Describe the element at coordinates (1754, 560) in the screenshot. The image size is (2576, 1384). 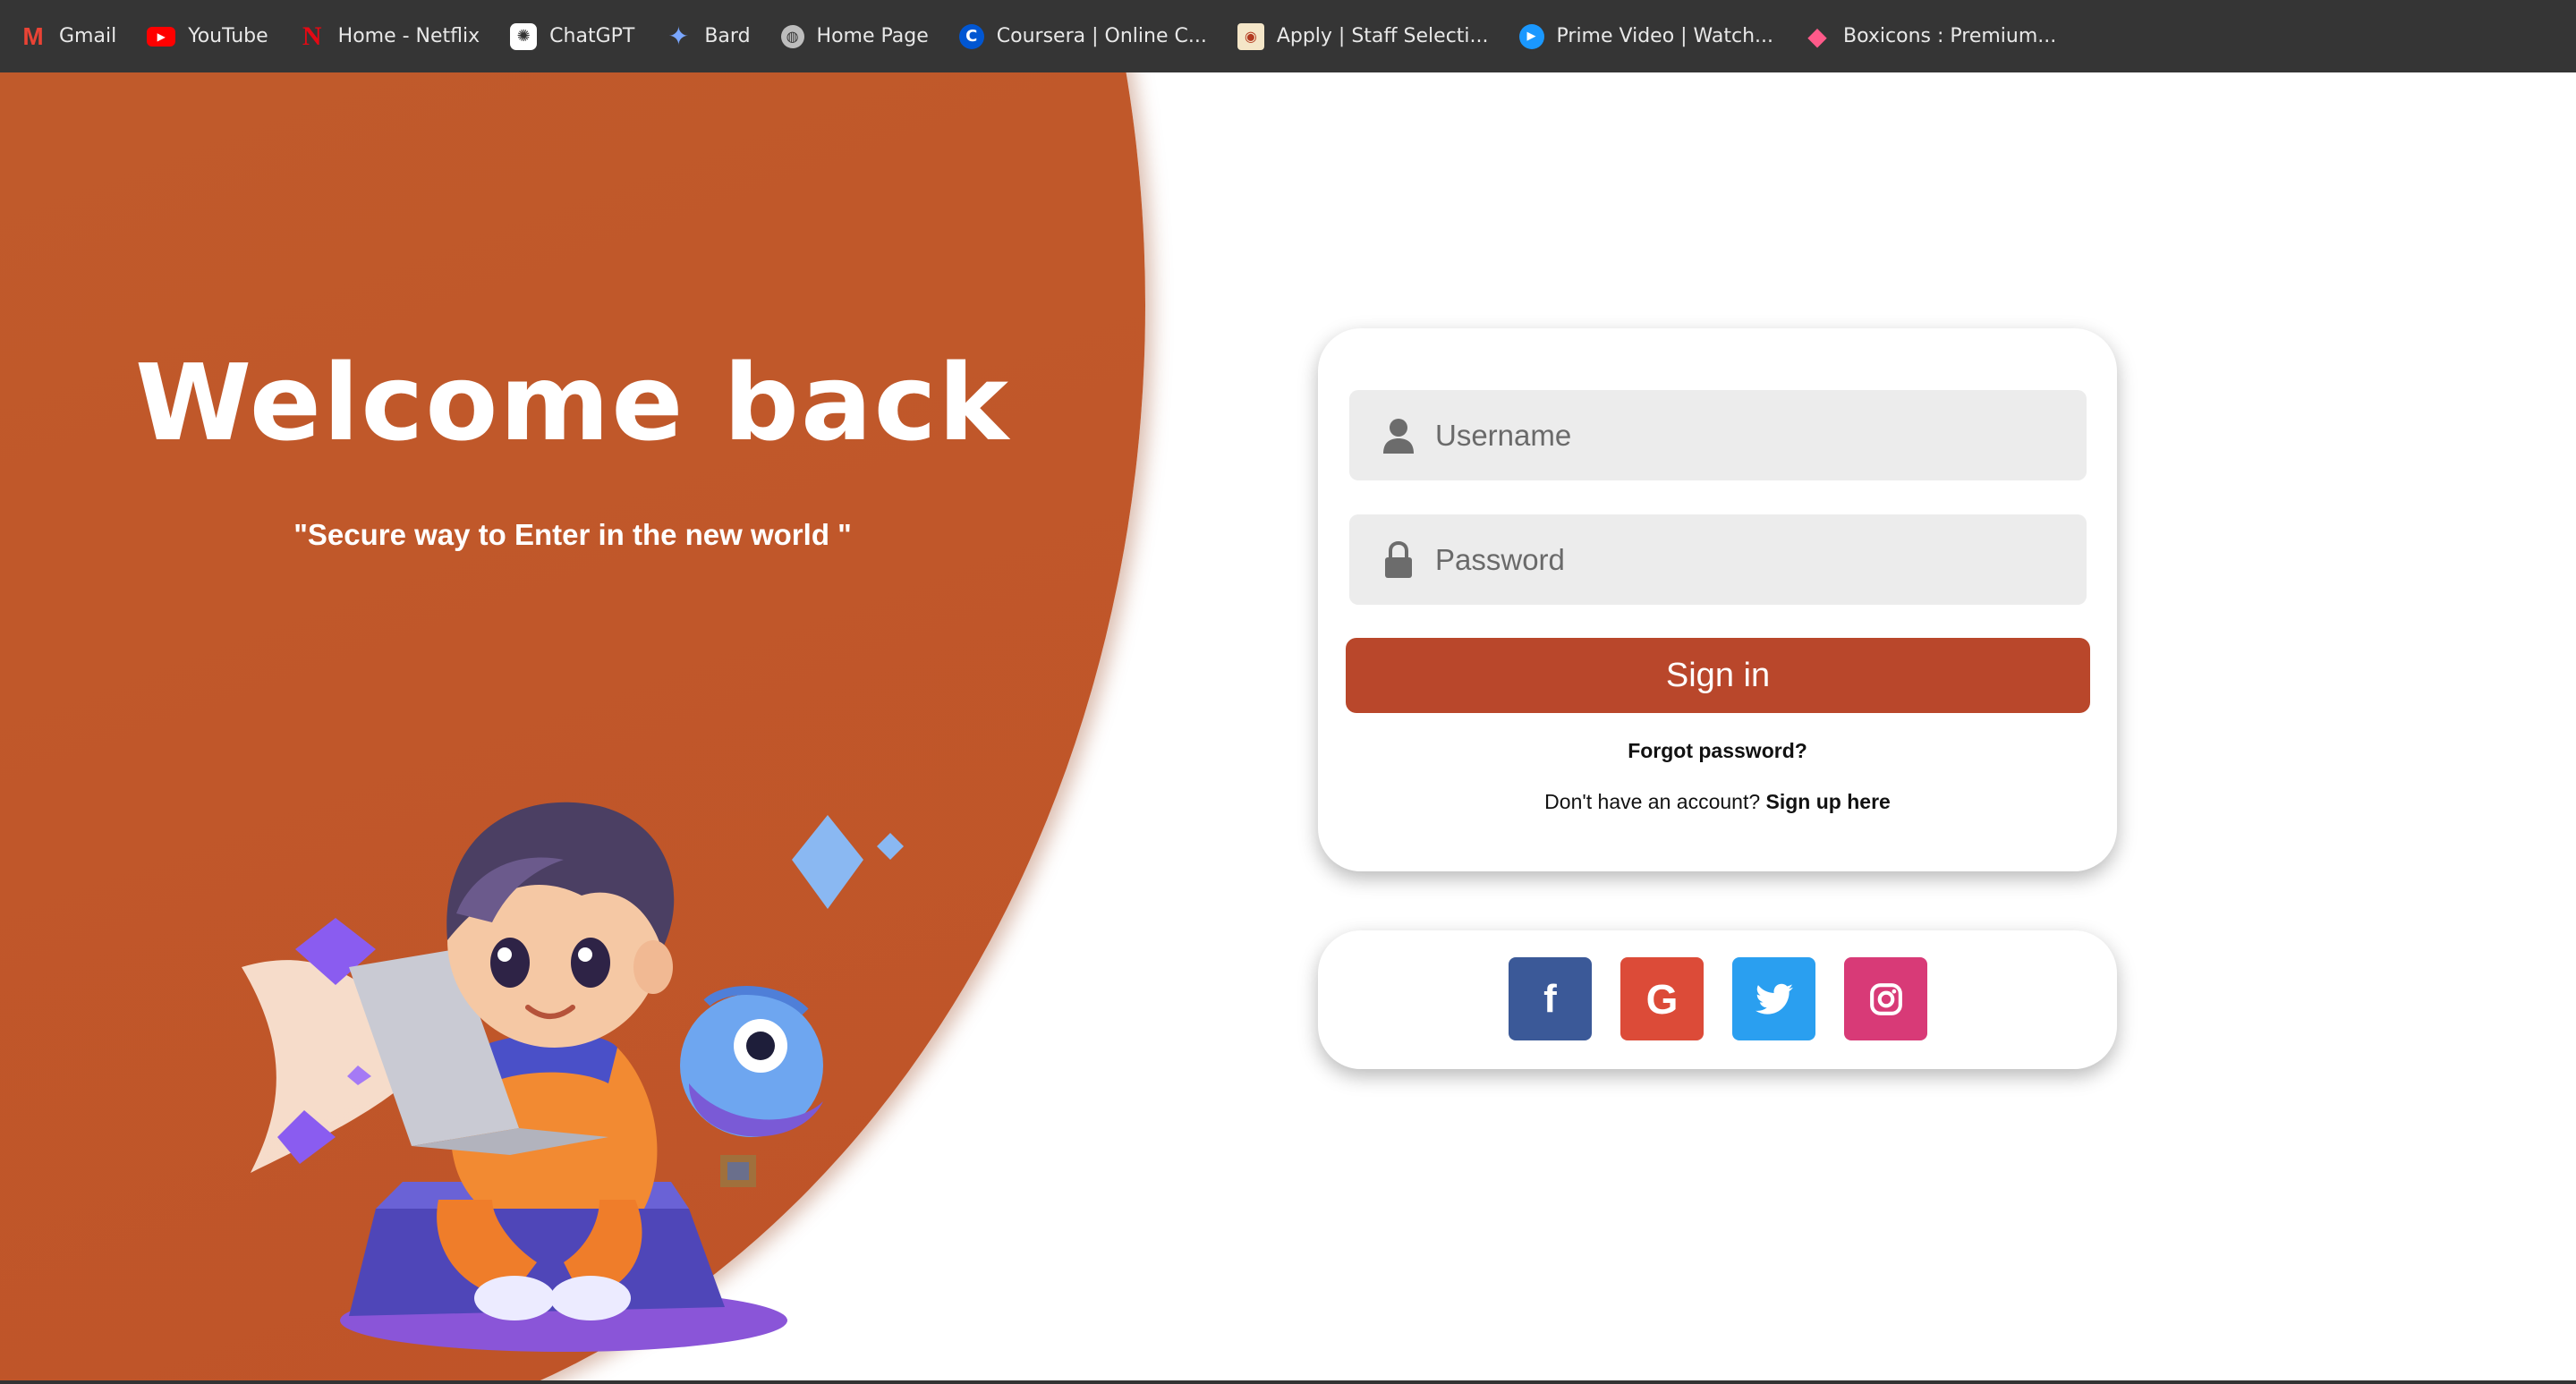
I see `password-input` at that location.